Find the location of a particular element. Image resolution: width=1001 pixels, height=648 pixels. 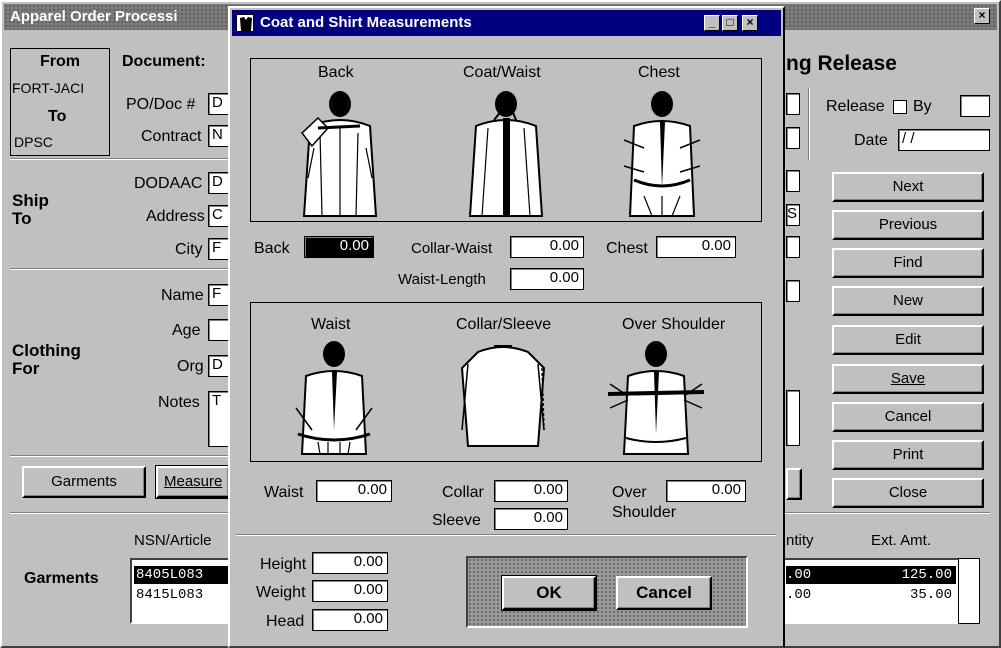

document-label: Document: is located at coordinates (164, 61).